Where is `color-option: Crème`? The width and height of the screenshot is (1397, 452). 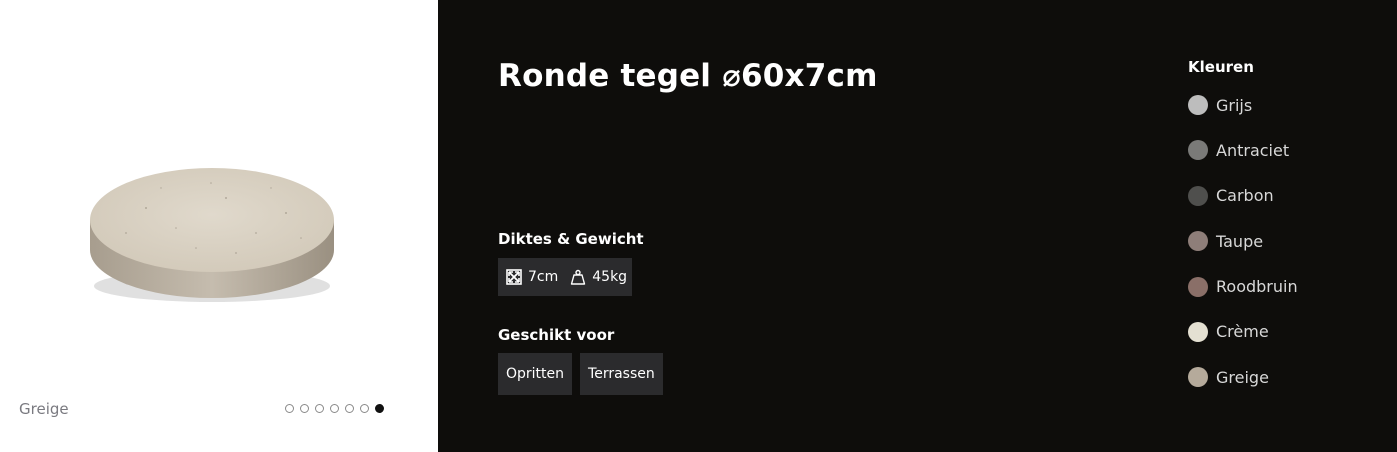
color-option: Crème is located at coordinates (1243, 332).